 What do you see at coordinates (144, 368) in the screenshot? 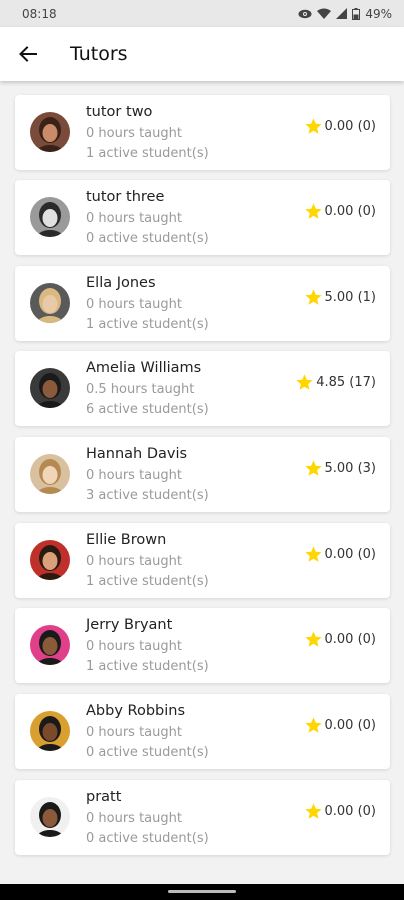
I see `tutor-name: Amelia Williams` at bounding box center [144, 368].